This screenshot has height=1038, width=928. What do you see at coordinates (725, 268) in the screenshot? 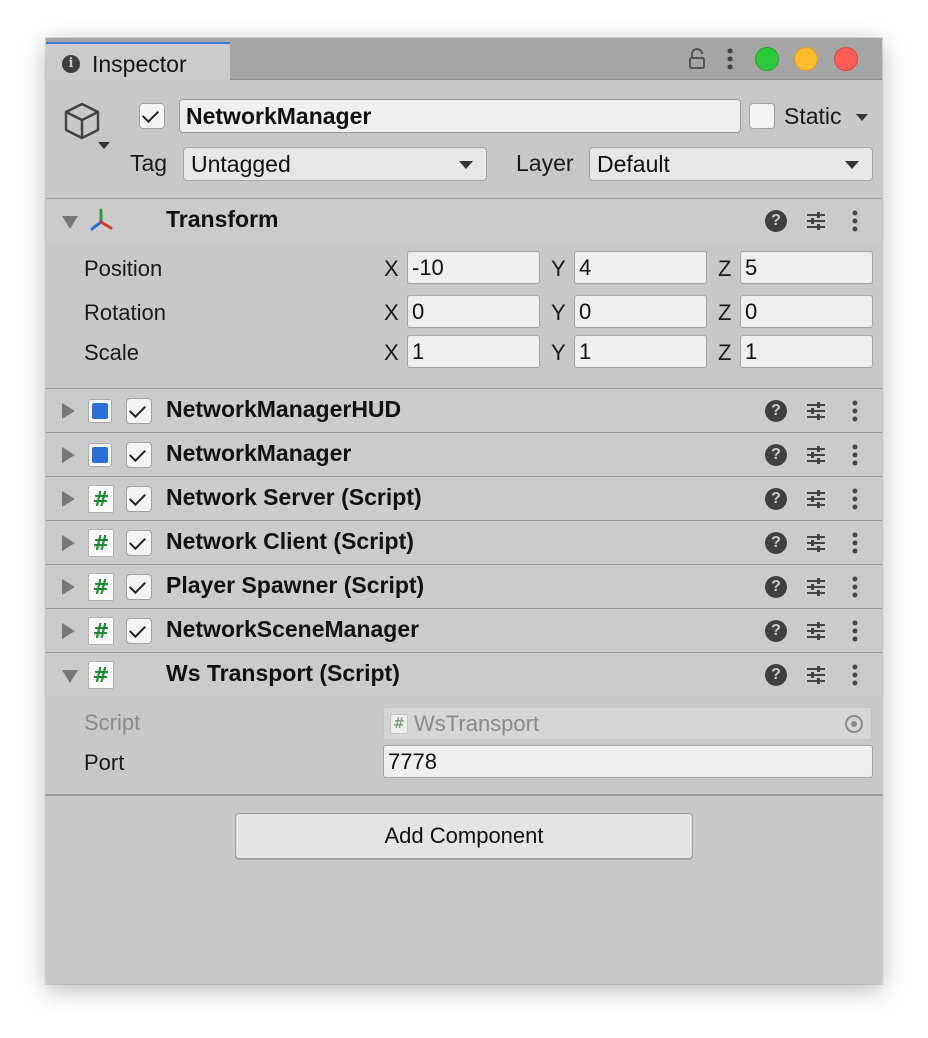
I see `axis-z-label: Z` at bounding box center [725, 268].